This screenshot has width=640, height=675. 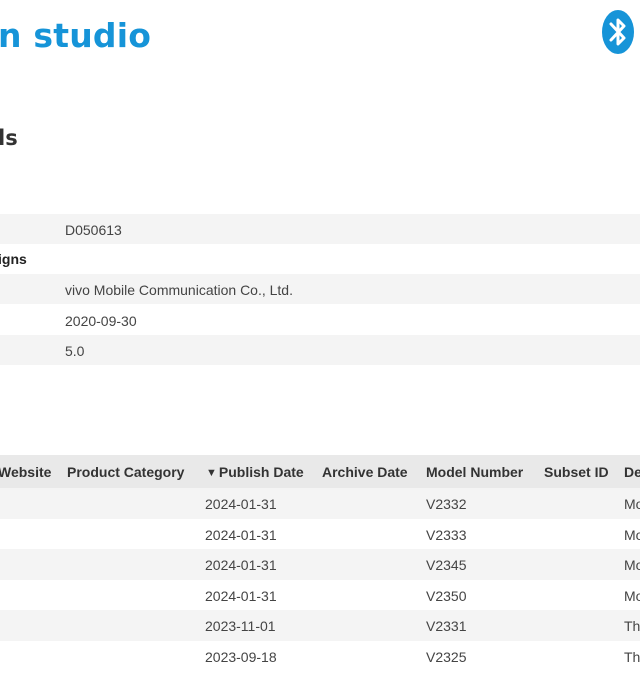 What do you see at coordinates (446, 504) in the screenshot?
I see `cell-model-number: V2332` at bounding box center [446, 504].